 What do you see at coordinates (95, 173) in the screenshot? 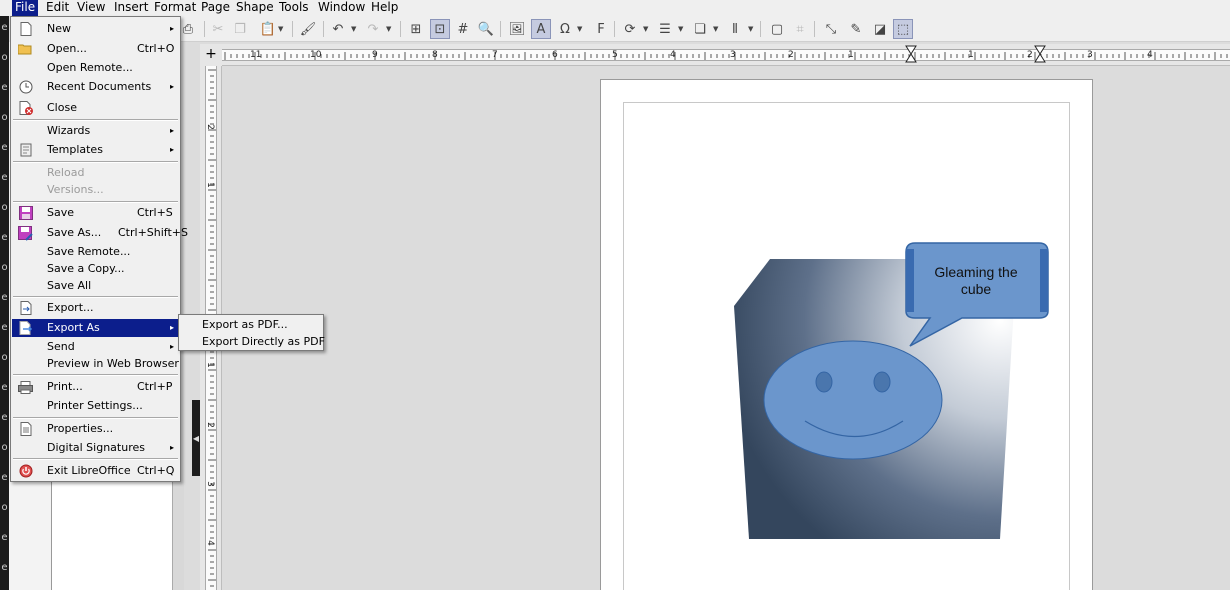
I see `menu-item-reload: Reload` at bounding box center [95, 173].